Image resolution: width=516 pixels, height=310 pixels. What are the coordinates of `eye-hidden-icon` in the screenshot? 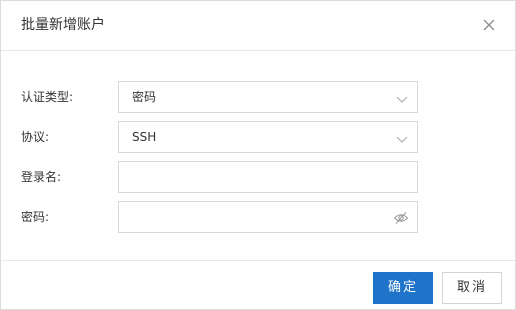 It's located at (401, 217).